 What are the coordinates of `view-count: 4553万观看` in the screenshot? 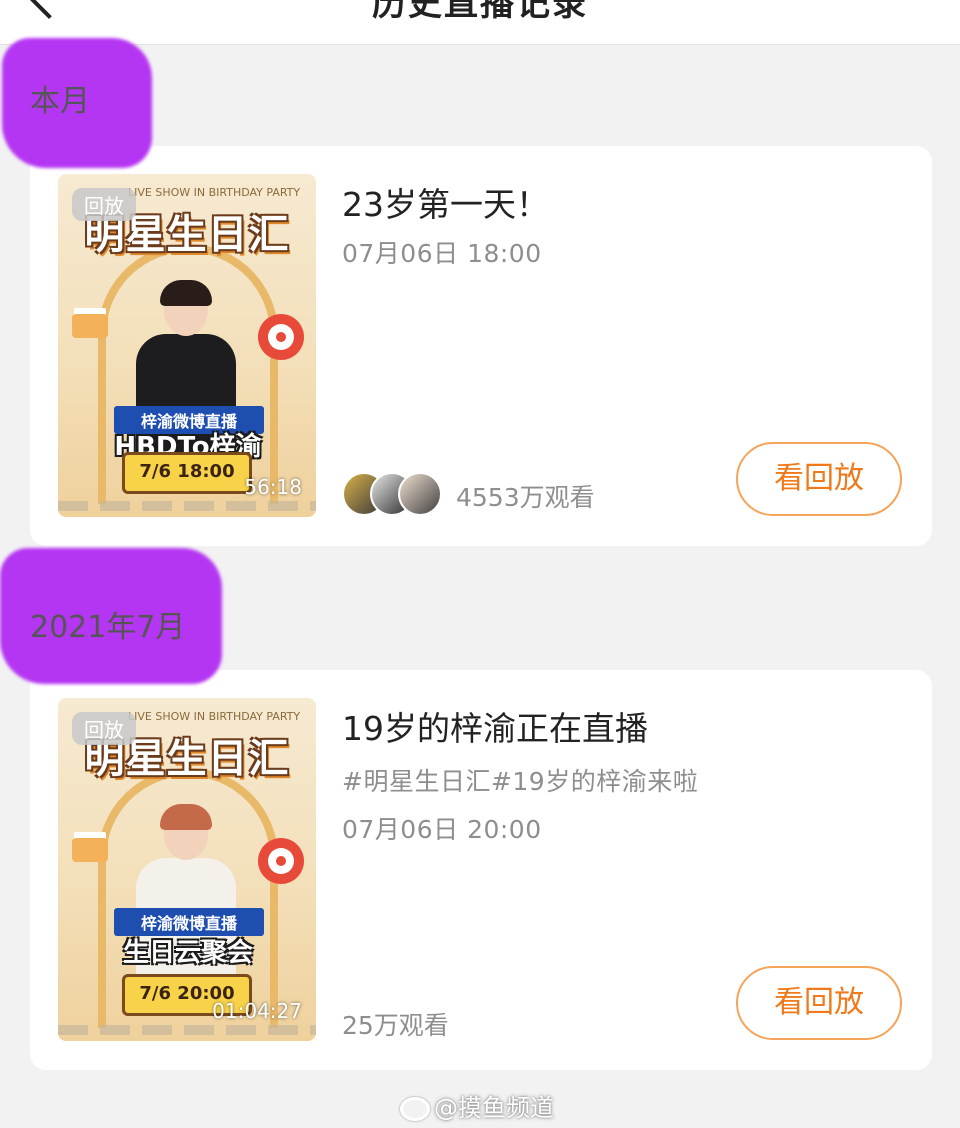 It's located at (525, 497).